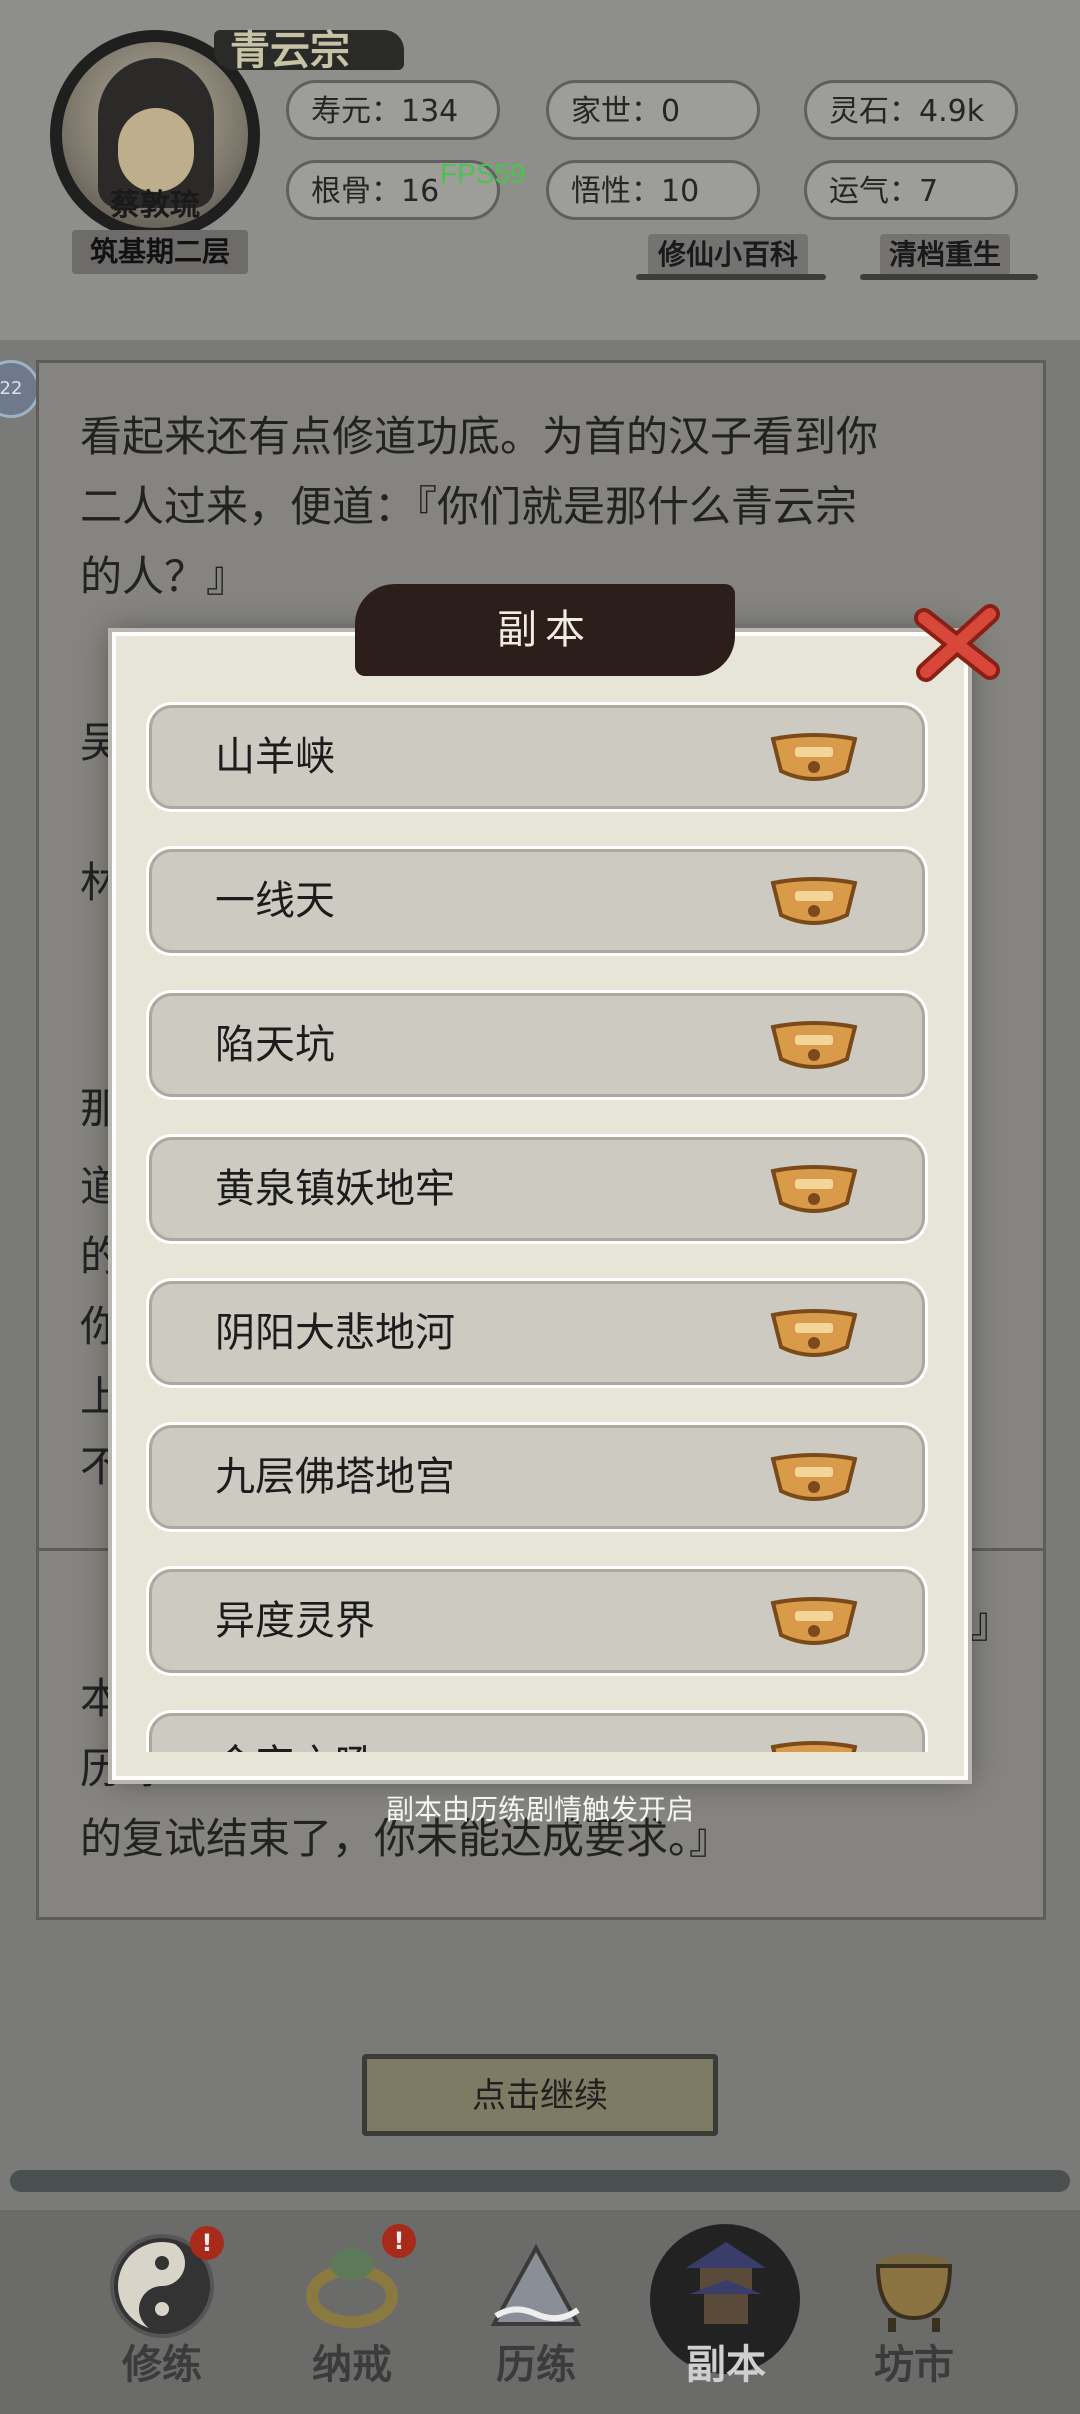 This screenshot has height=2414, width=1080. I want to click on dungeon-item: 异度灵界, so click(537, 1621).